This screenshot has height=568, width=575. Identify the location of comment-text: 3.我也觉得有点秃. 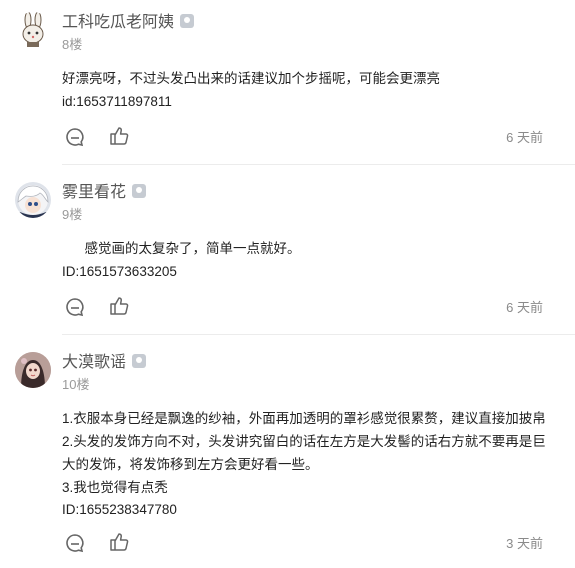
(115, 487).